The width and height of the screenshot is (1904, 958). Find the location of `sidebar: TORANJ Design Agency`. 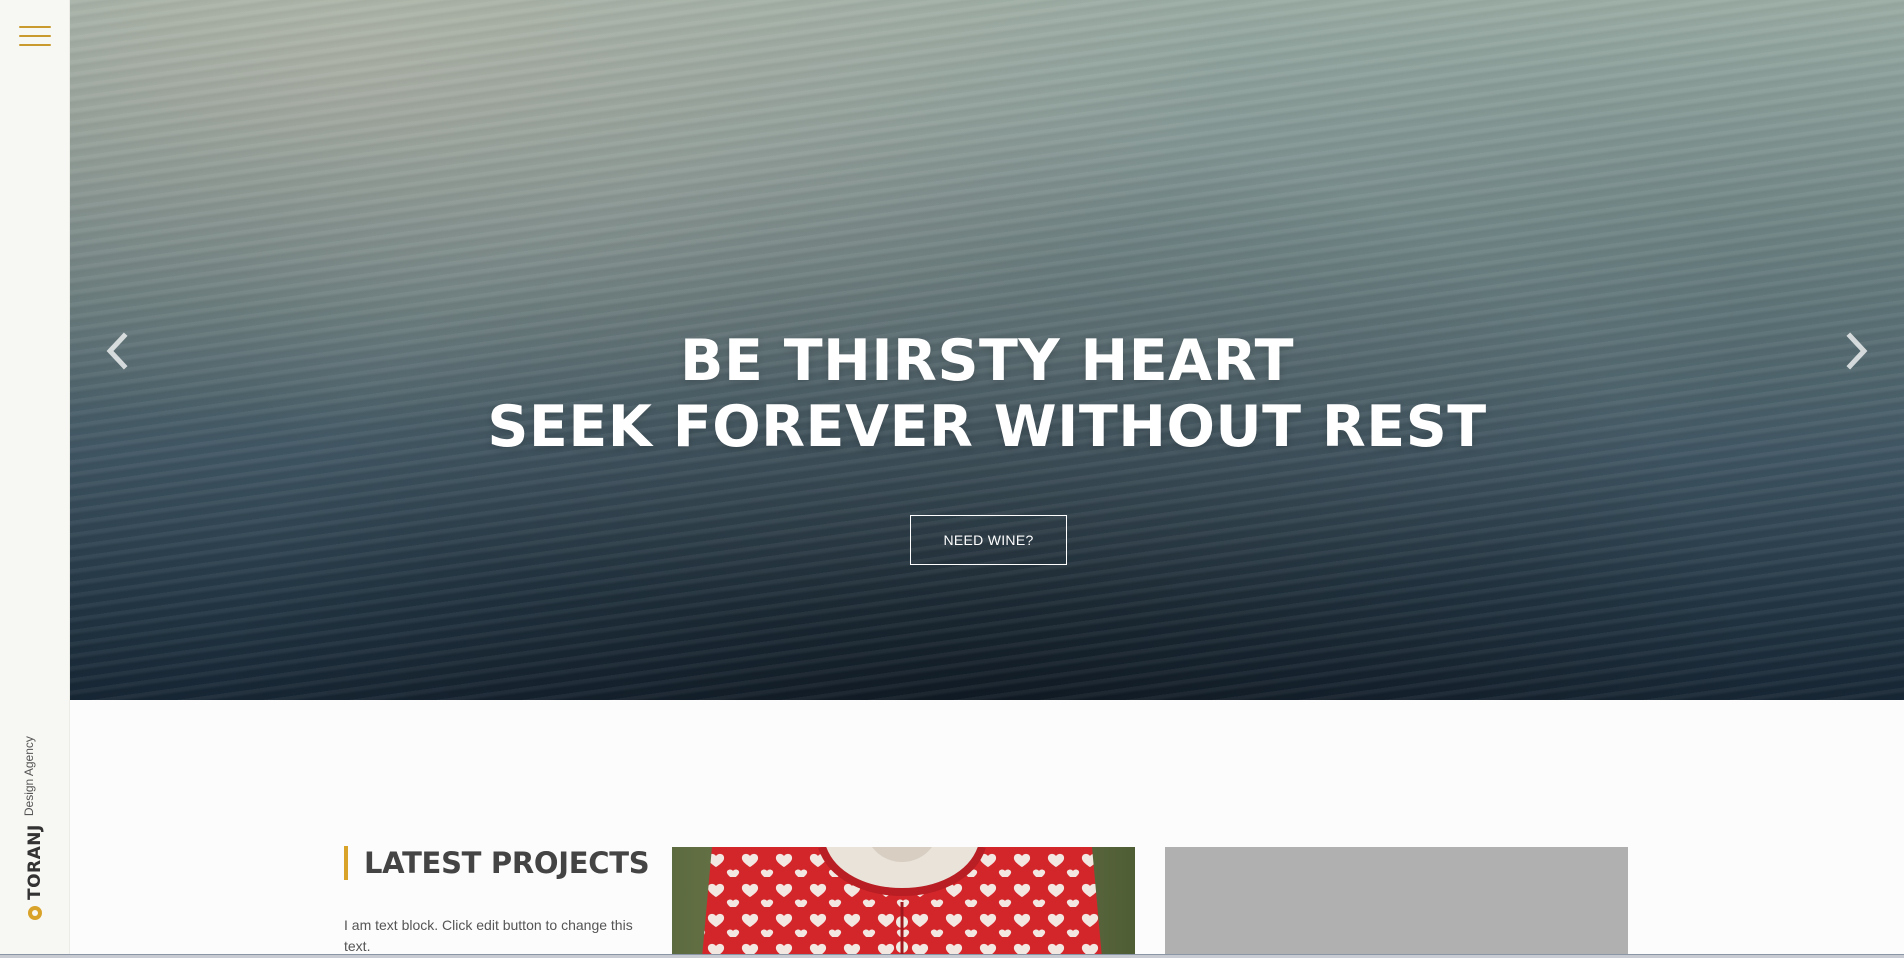

sidebar: TORANJ Design Agency is located at coordinates (35, 479).